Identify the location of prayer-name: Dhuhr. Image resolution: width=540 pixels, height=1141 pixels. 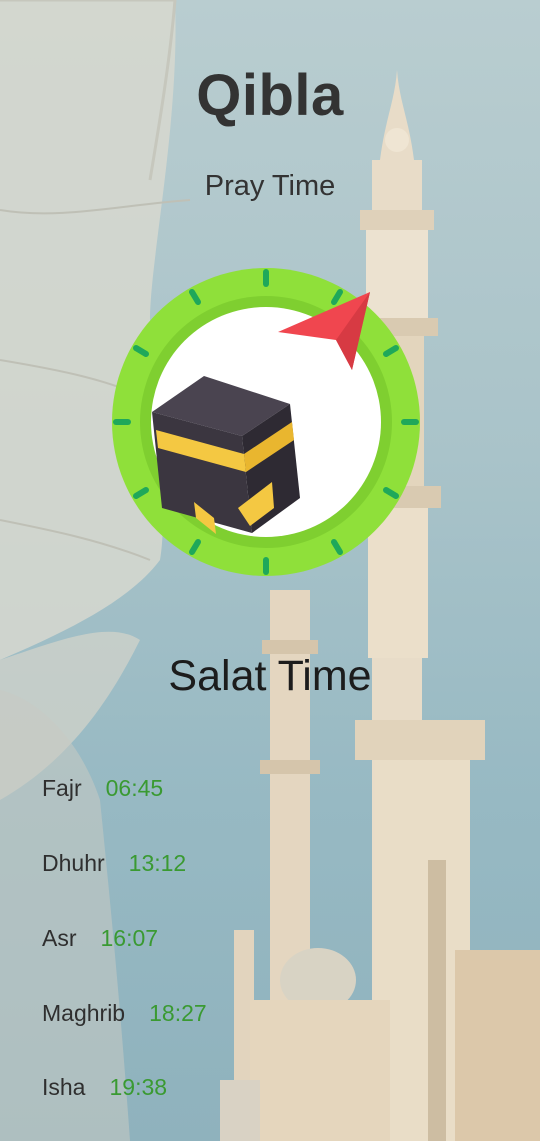
(73, 863).